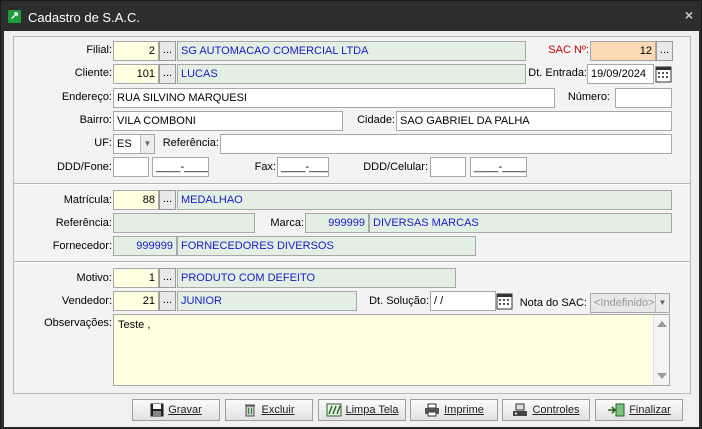 The width and height of the screenshot is (702, 429). I want to click on printer-icon, so click(432, 410).